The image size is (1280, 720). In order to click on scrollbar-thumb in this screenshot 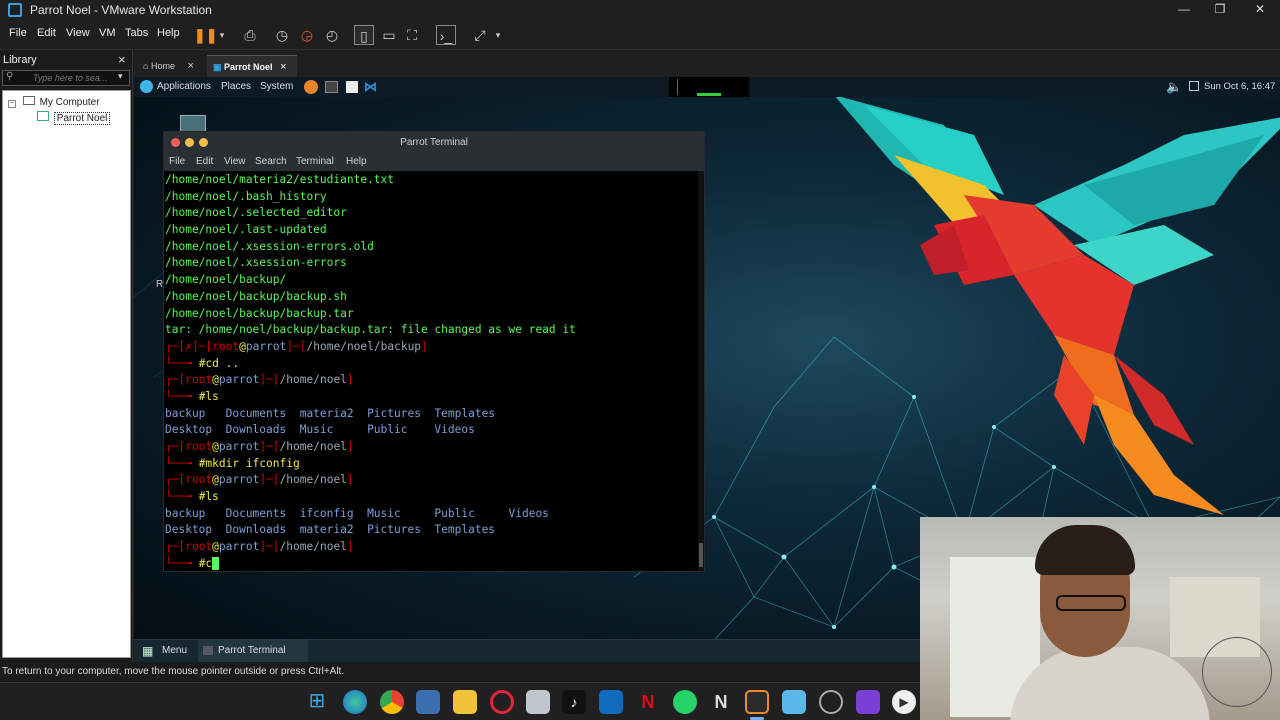, I will do `click(701, 555)`.